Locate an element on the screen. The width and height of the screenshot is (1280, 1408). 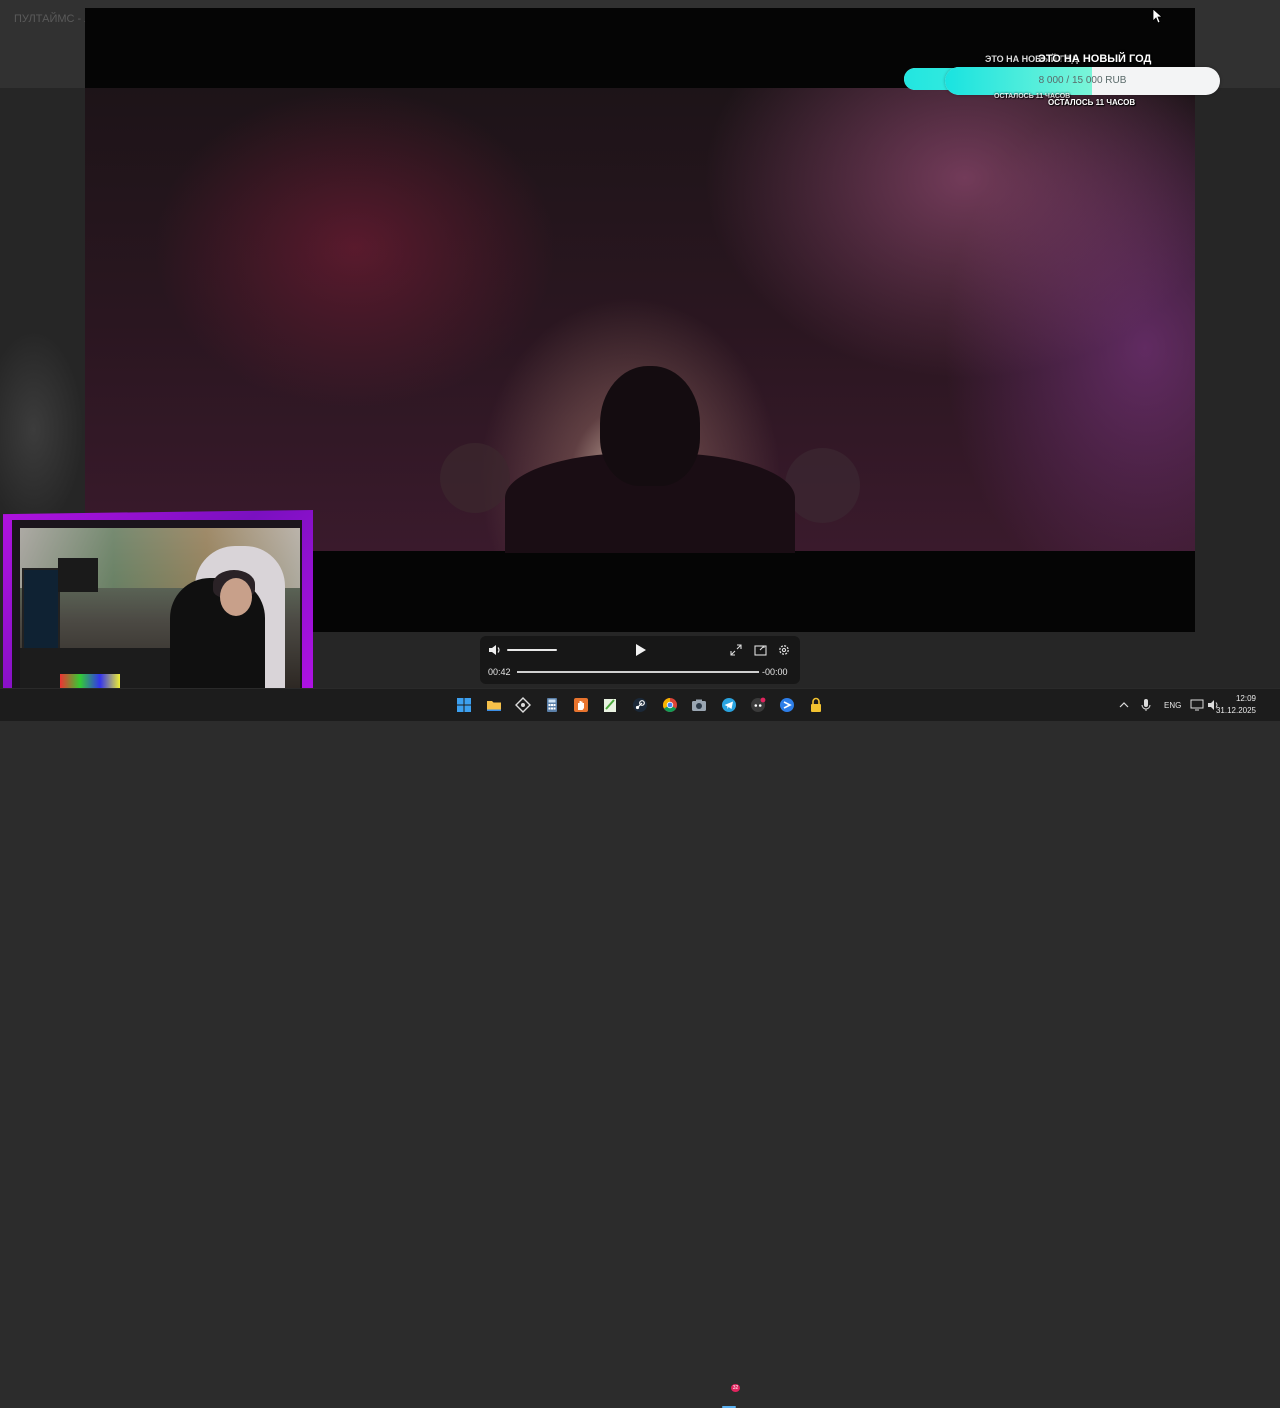
current-time: 00:42 is located at coordinates (499, 672).